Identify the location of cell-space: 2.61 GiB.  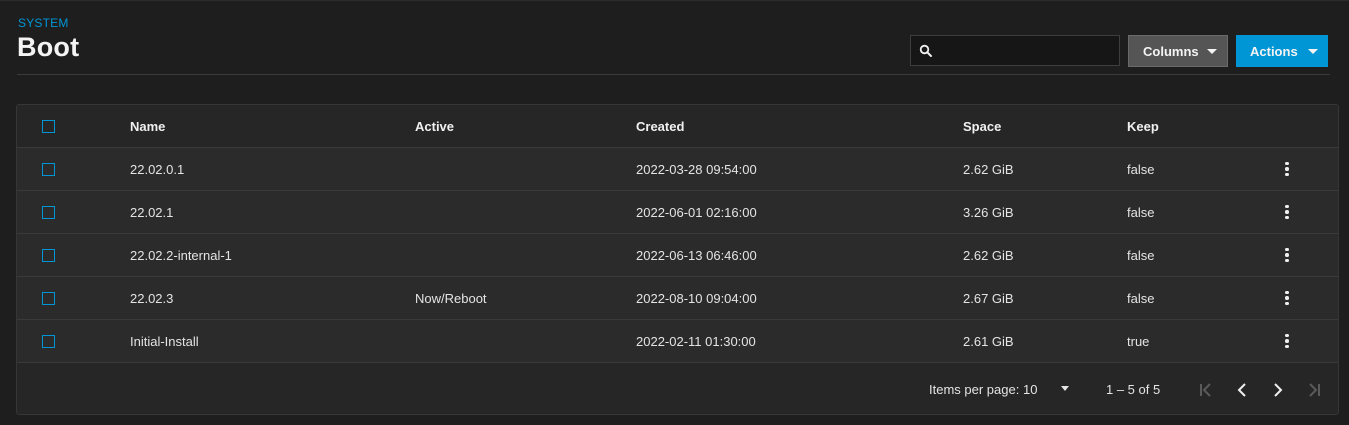
(988, 341).